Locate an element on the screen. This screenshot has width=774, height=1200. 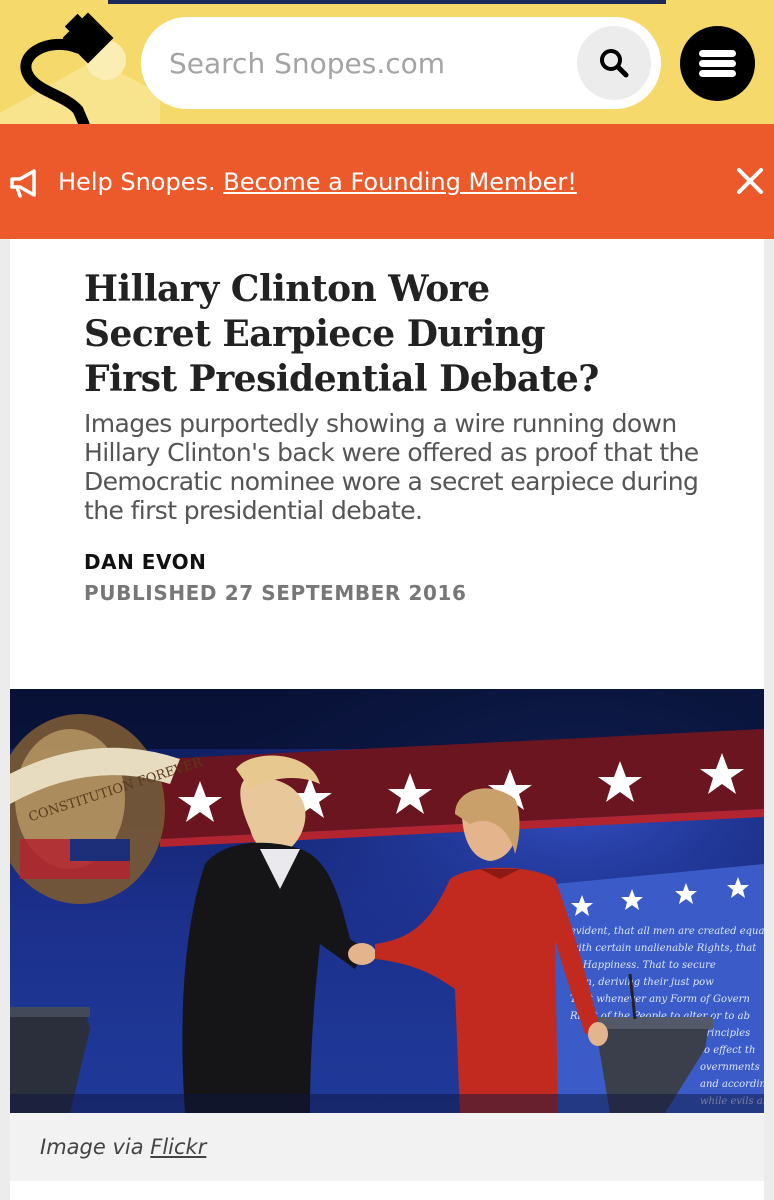
site-header is located at coordinates (387, 62).